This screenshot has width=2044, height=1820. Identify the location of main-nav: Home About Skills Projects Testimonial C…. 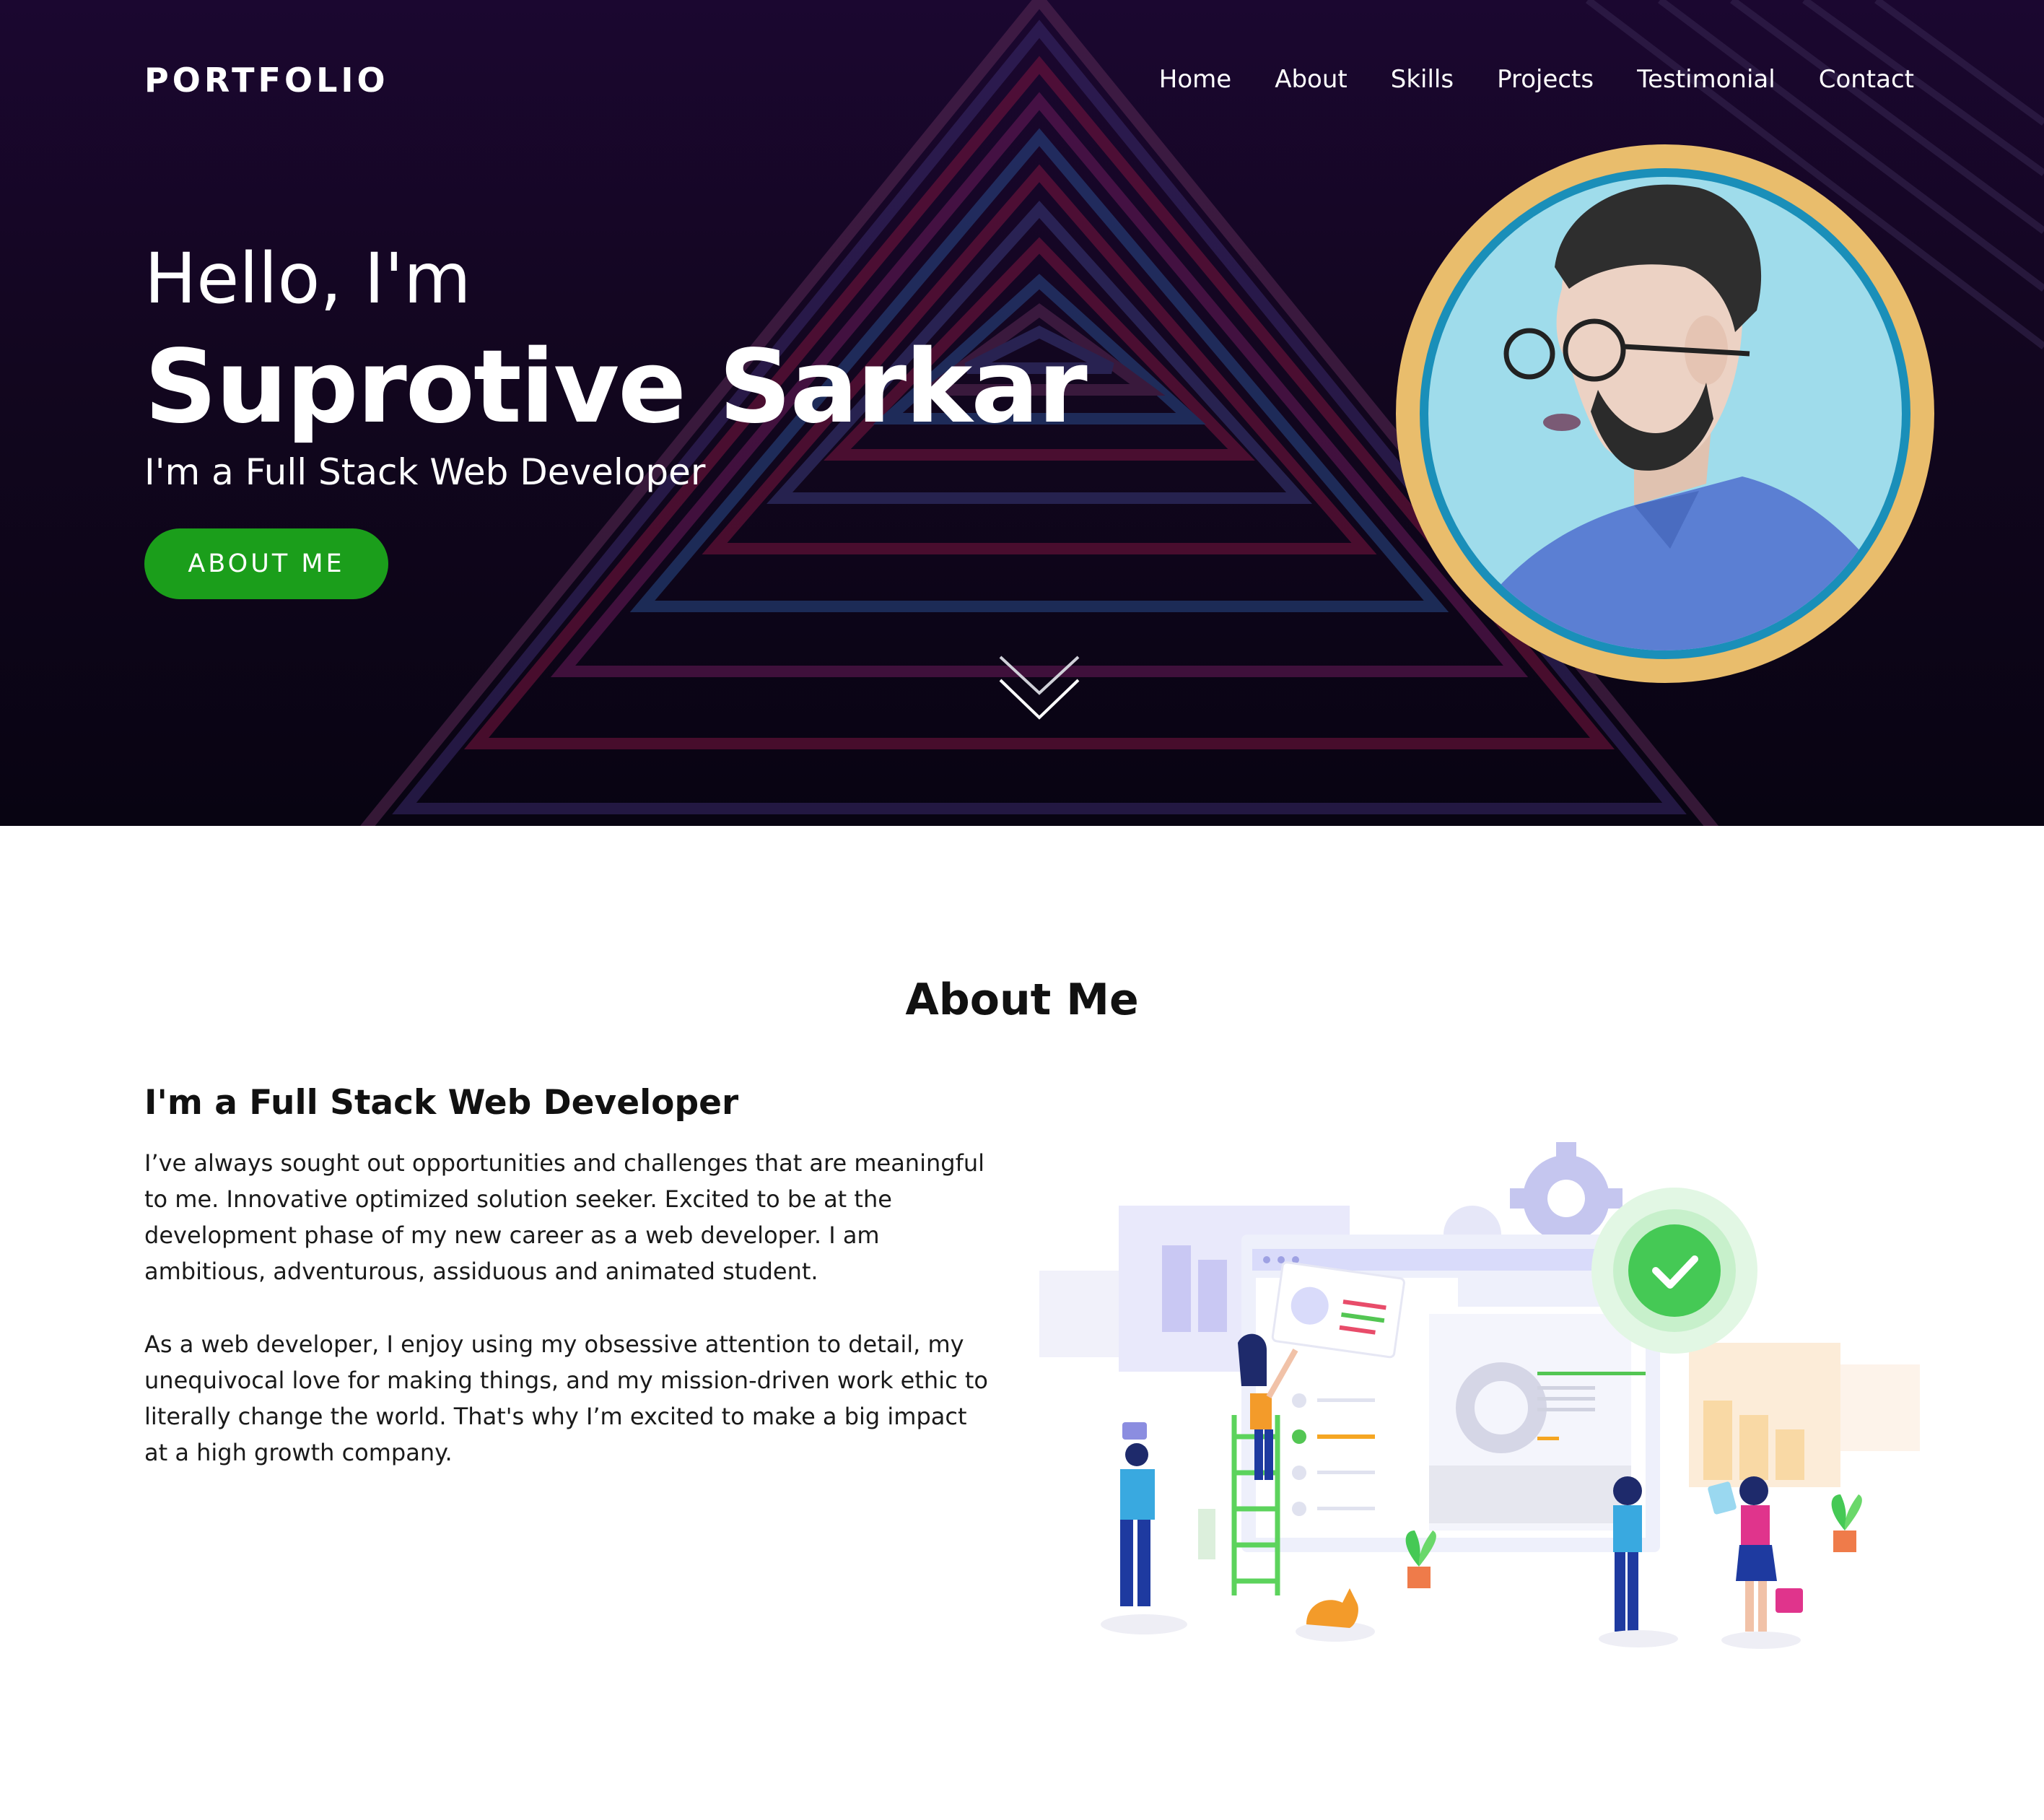
(1536, 79).